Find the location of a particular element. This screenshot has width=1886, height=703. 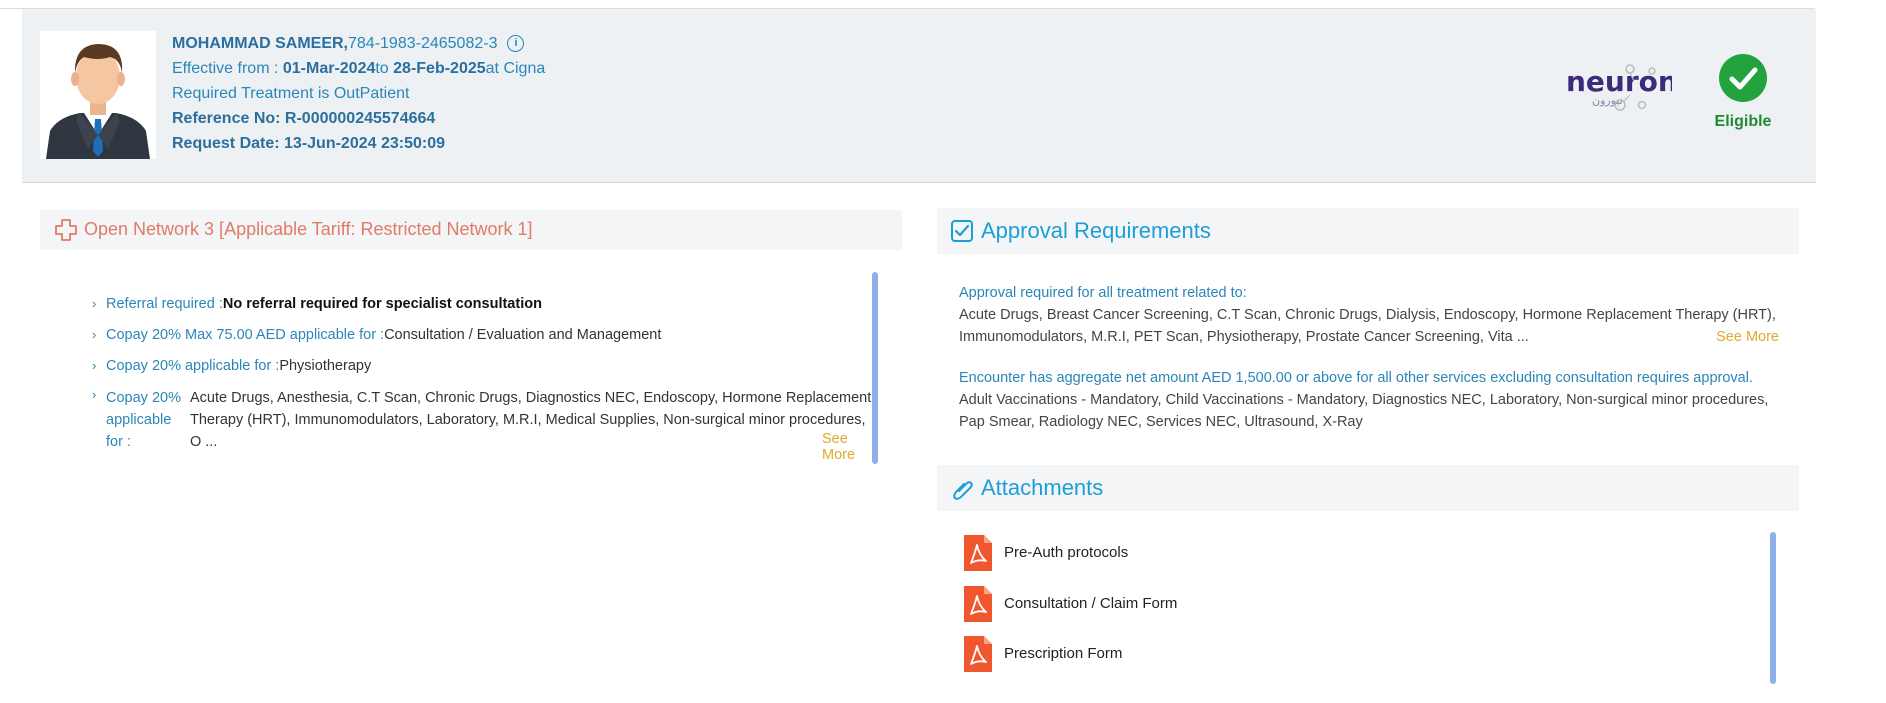

attachment-item: Consultation / Claim Form is located at coordinates (1164, 605).